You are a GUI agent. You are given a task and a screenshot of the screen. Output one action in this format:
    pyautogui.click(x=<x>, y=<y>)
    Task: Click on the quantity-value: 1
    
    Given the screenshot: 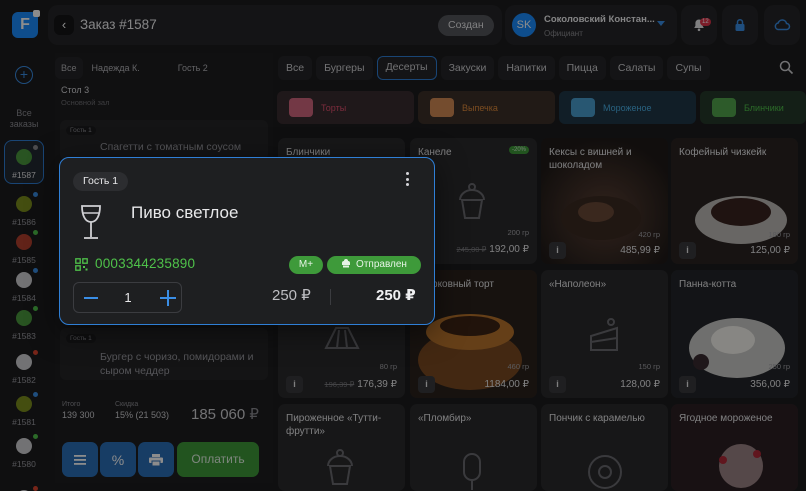 What is the action you would take?
    pyautogui.click(x=128, y=297)
    